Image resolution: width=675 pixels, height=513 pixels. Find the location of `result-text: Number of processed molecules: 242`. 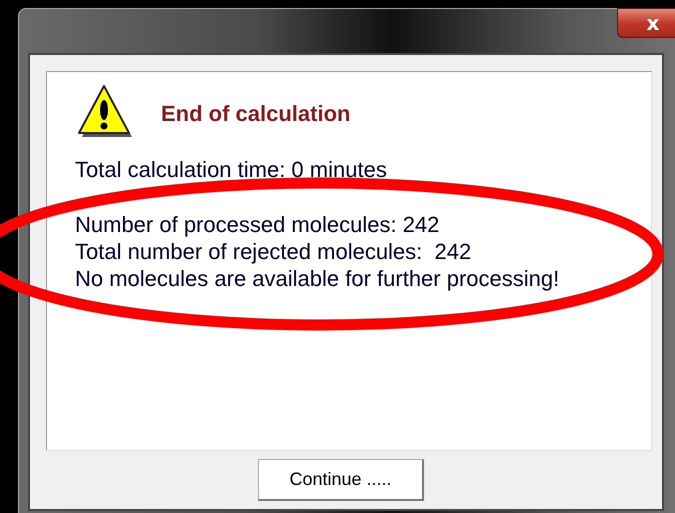

result-text: Number of processed molecules: 242 is located at coordinates (257, 224).